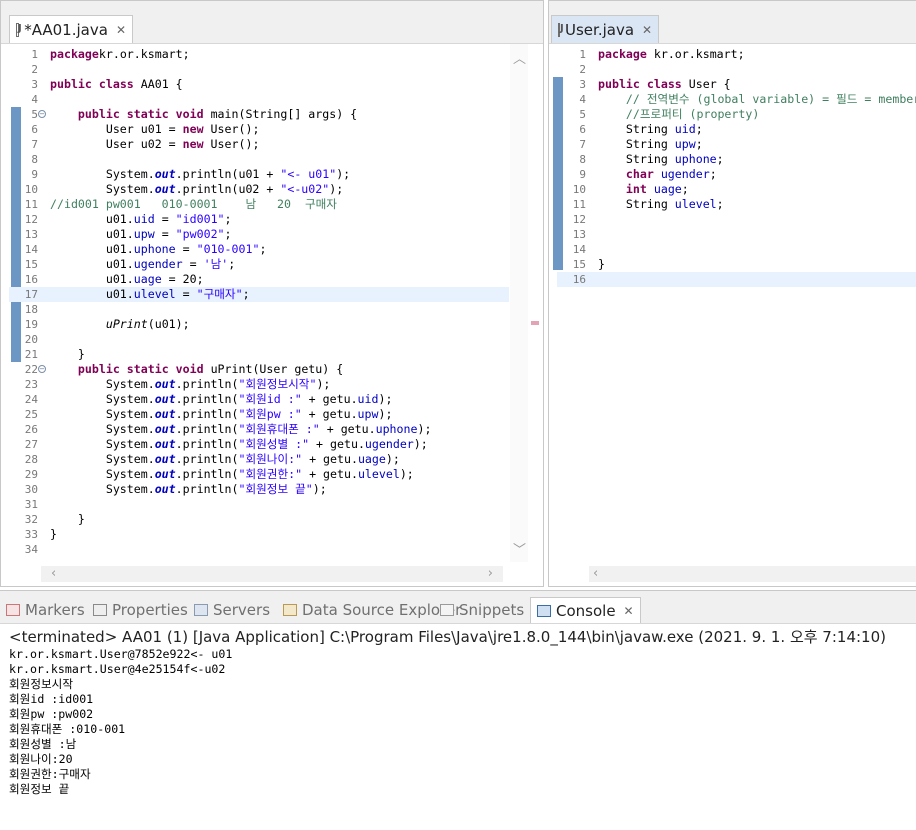 Image resolution: width=916 pixels, height=830 pixels. Describe the element at coordinates (368, 414) in the screenshot. I see `code-token: upw` at that location.